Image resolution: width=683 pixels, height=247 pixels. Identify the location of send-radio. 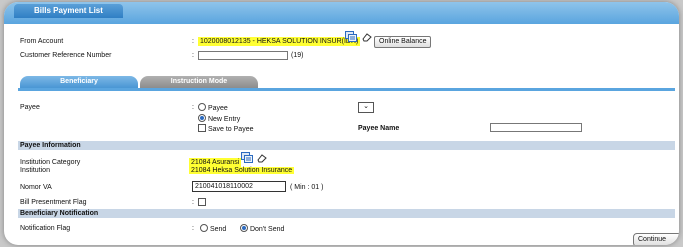
(204, 228).